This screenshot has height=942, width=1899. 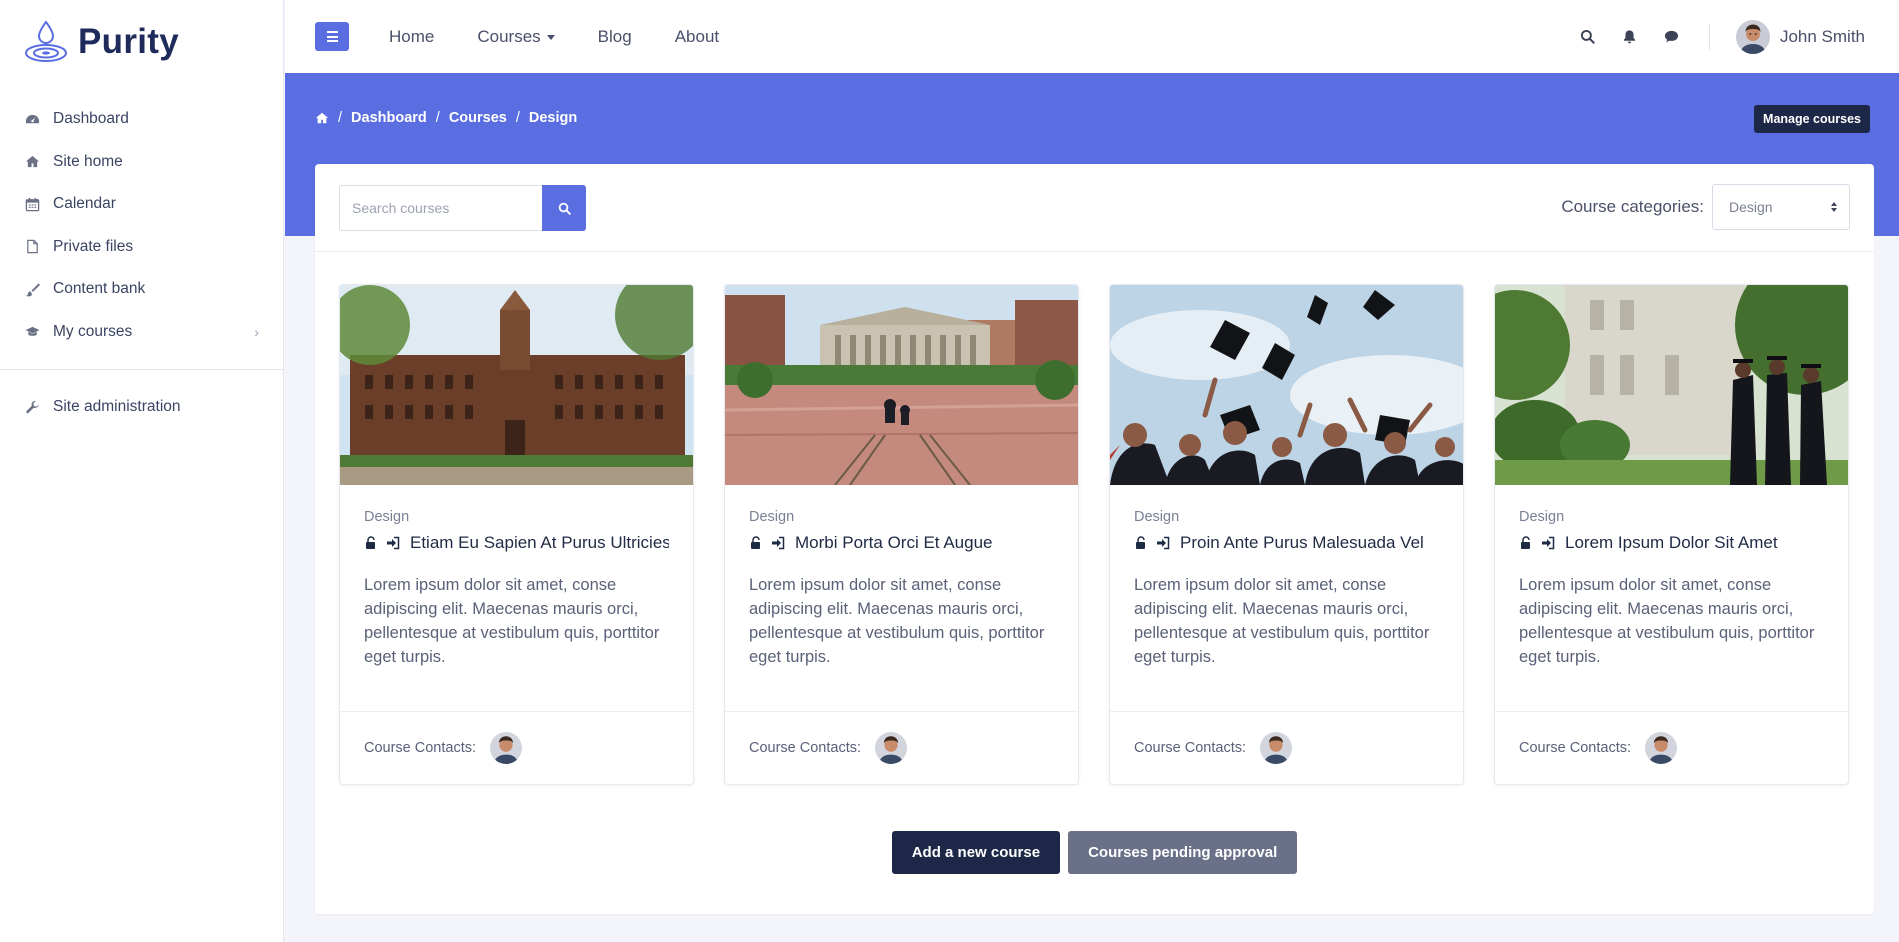 What do you see at coordinates (1822, 37) in the screenshot?
I see `user-name: John Smith` at bounding box center [1822, 37].